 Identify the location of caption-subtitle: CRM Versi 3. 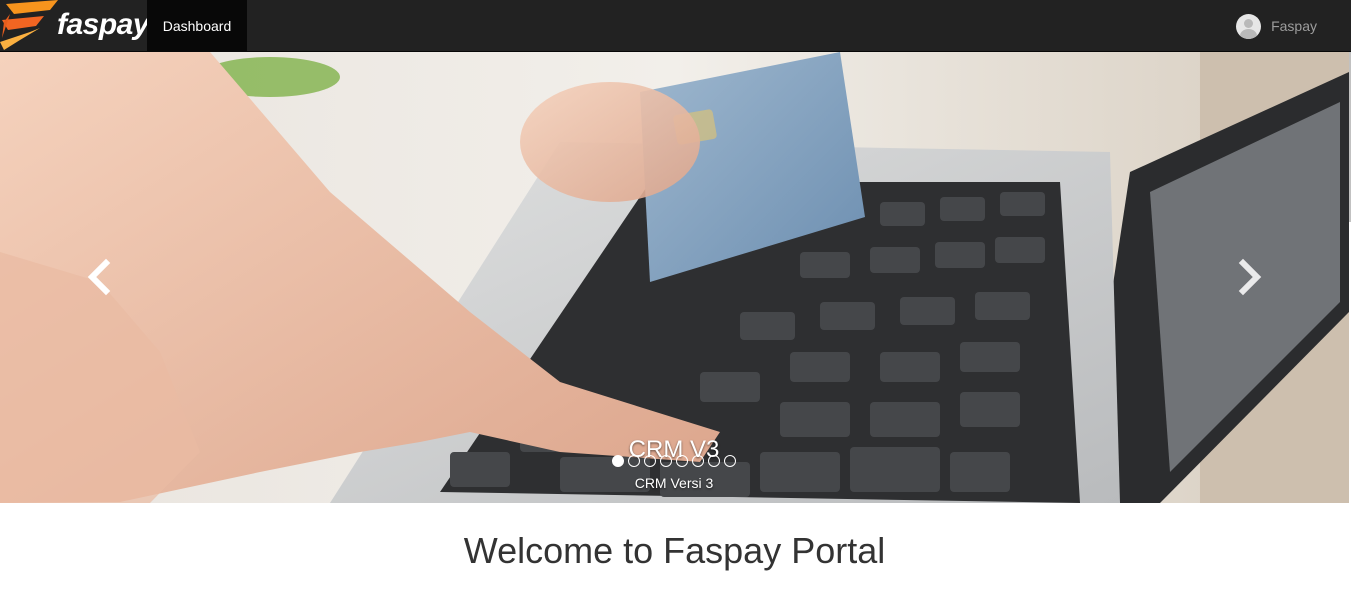
(674, 483).